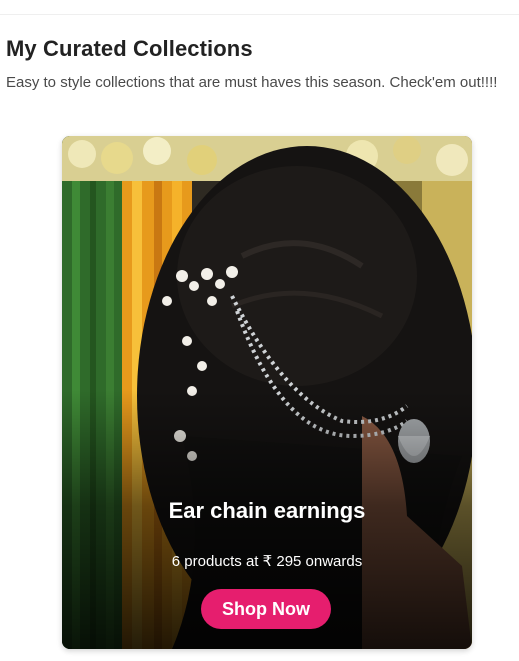 This screenshot has height=661, width=519. Describe the element at coordinates (259, 14) in the screenshot. I see `top-divider` at that location.